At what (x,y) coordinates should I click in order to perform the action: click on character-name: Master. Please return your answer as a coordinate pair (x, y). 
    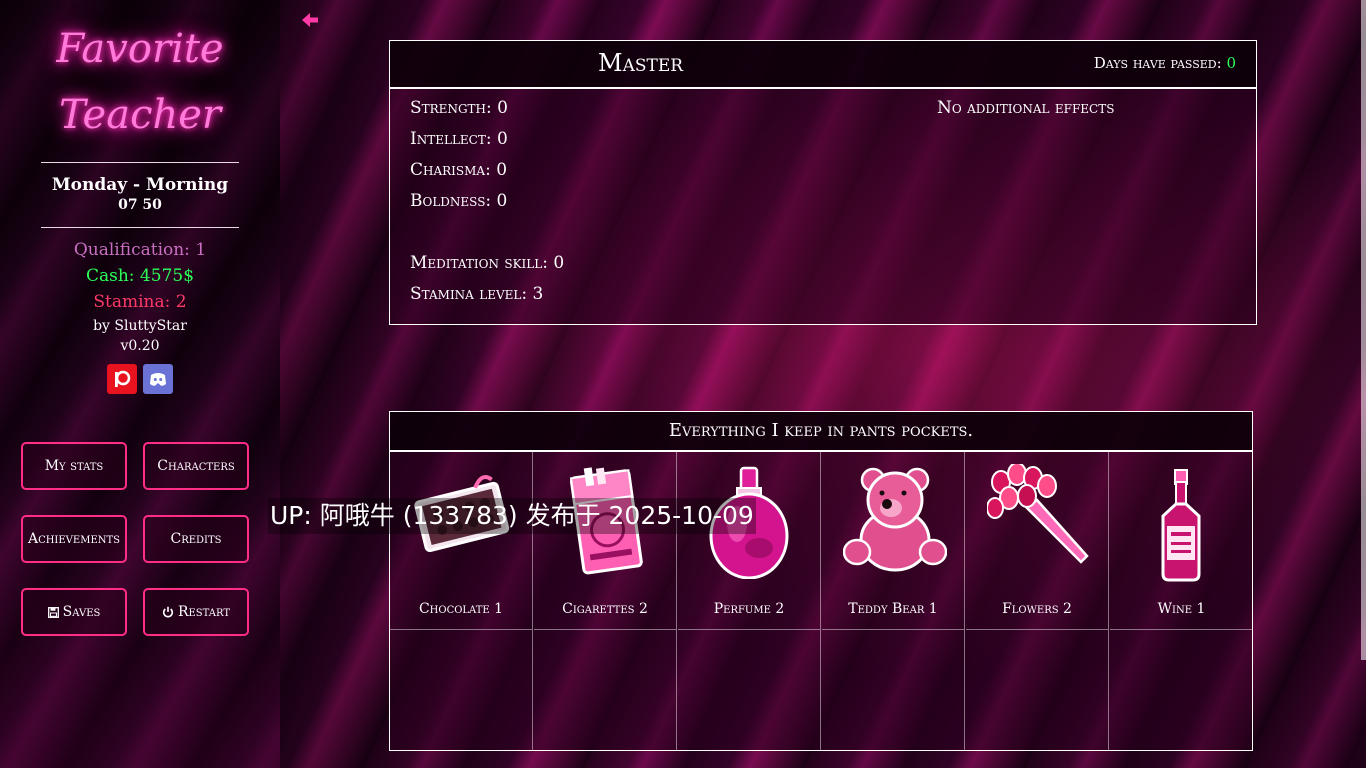
    Looking at the image, I should click on (641, 63).